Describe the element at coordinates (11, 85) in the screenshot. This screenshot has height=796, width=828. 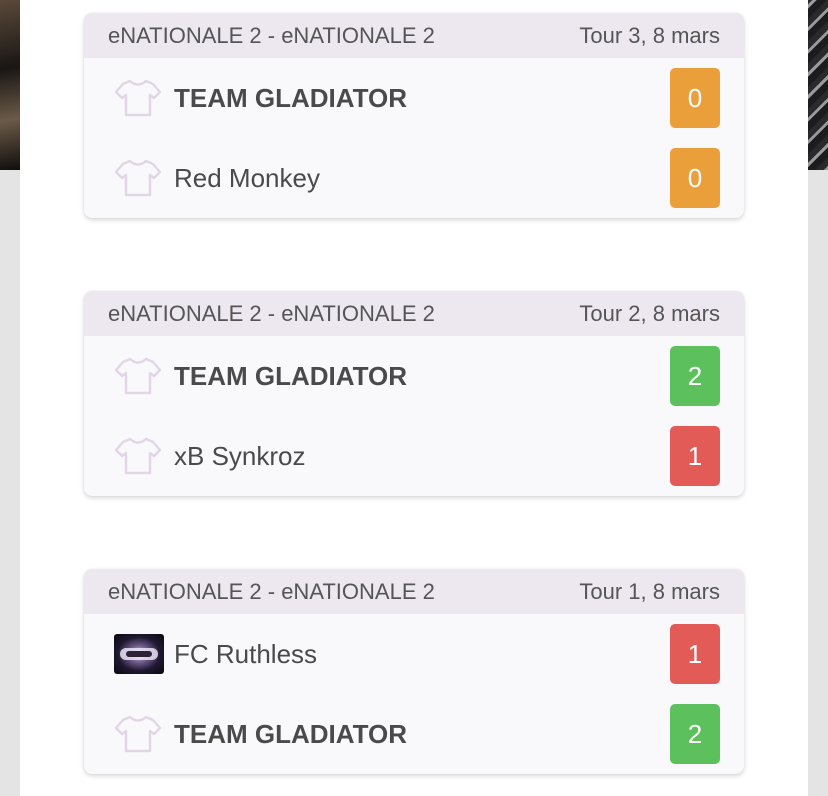
I see `background-photo-left` at that location.